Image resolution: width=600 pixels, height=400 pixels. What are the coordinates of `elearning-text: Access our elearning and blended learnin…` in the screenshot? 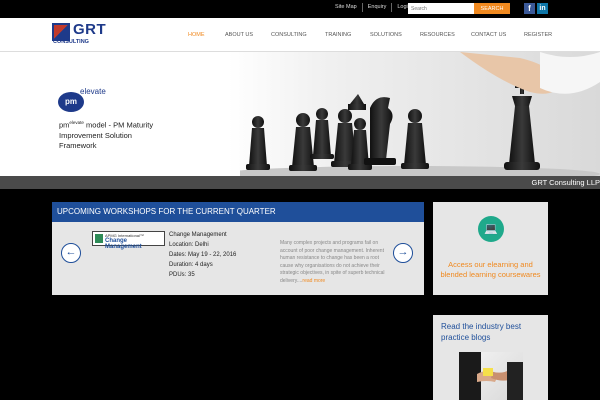 It's located at (490, 270).